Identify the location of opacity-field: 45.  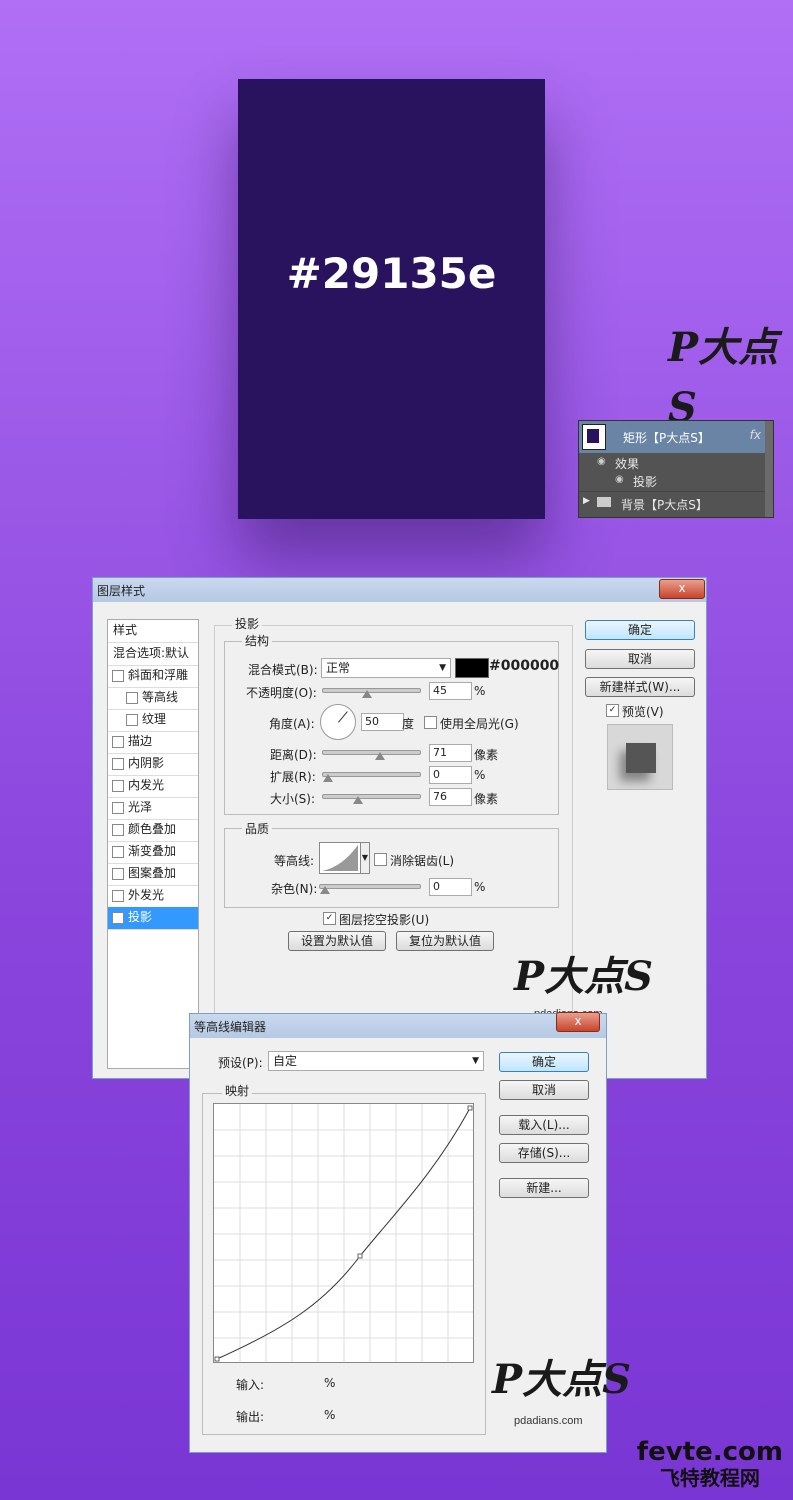
(450, 691).